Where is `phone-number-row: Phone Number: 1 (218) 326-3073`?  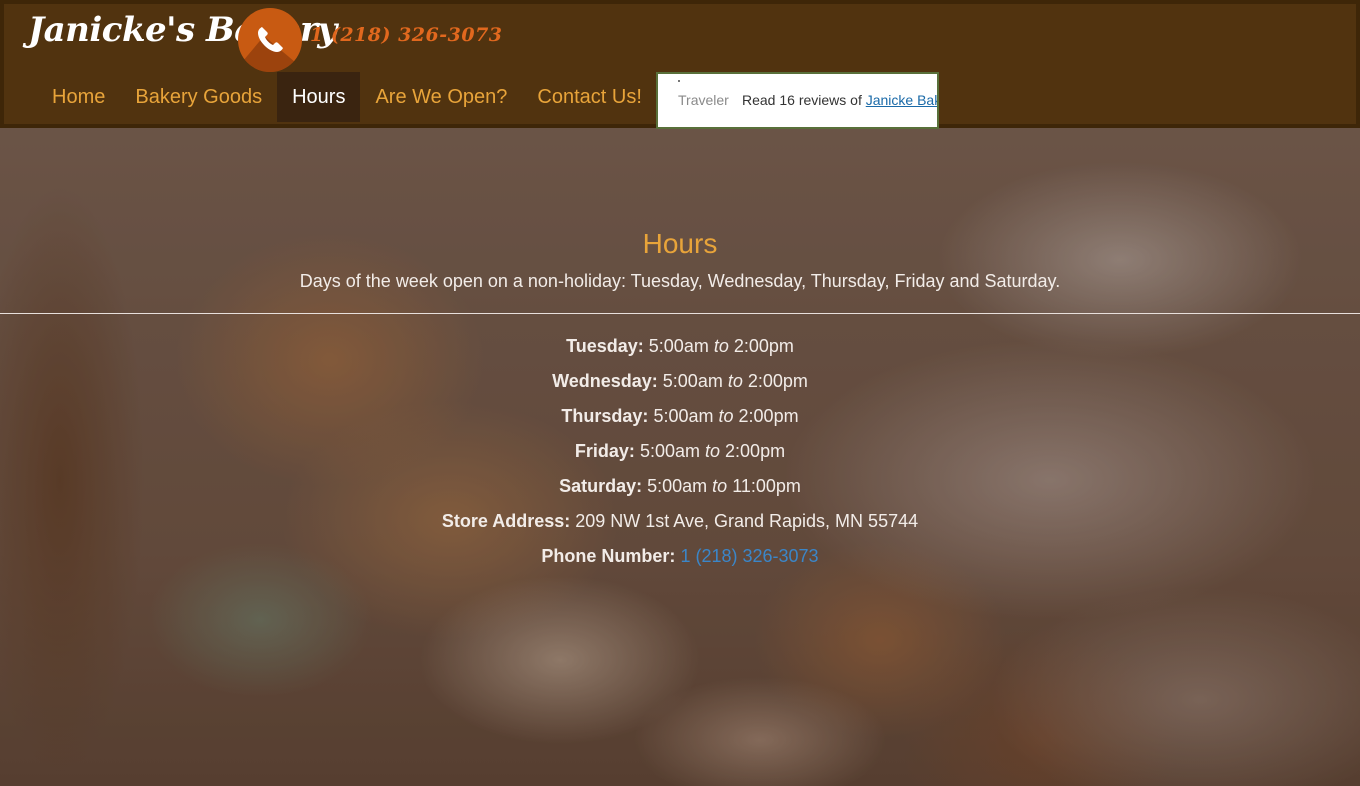
phone-number-row: Phone Number: 1 (218) 326-3073 is located at coordinates (680, 556).